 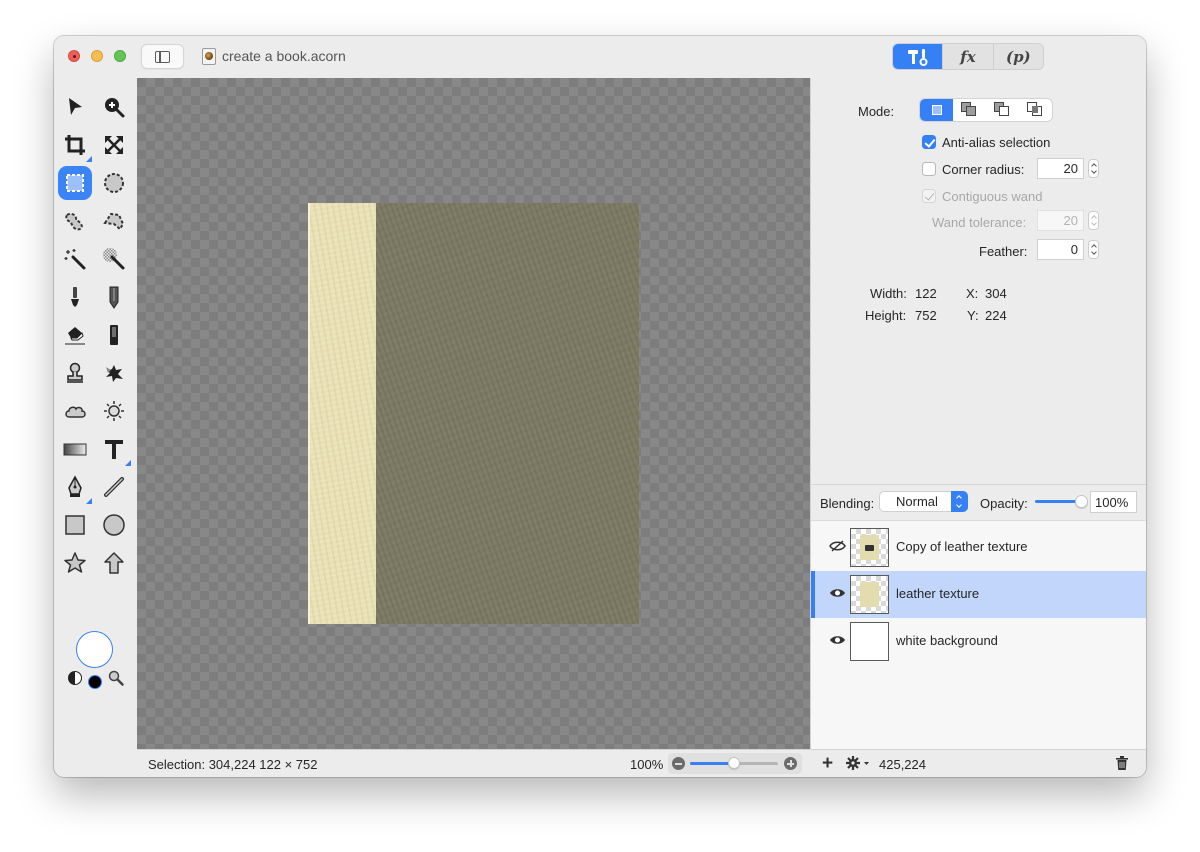 I want to click on foreground-color-well, so click(x=94, y=649).